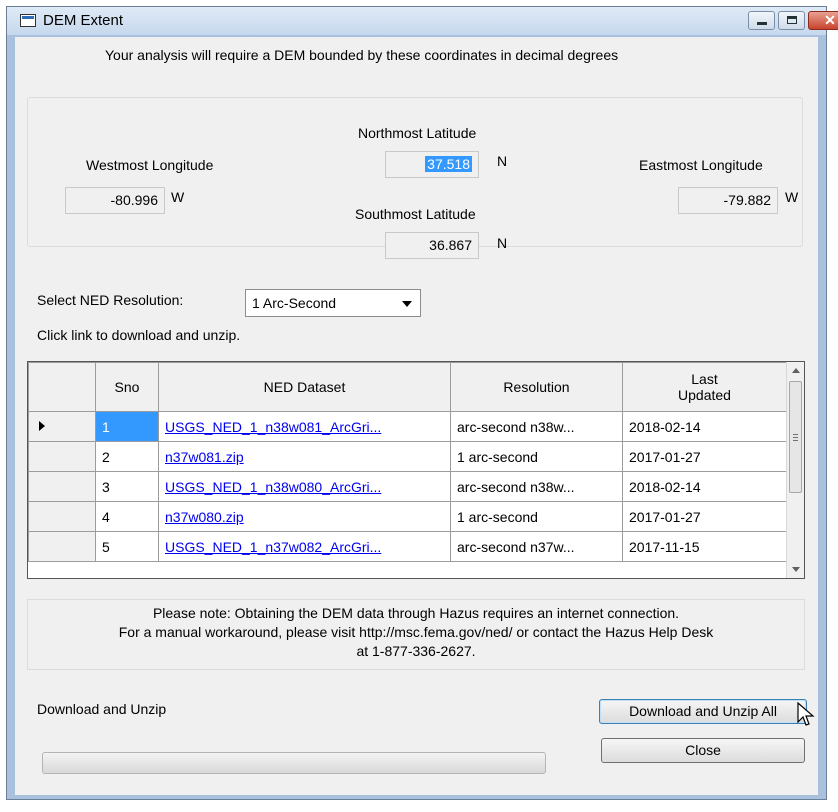 The width and height of the screenshot is (838, 812). What do you see at coordinates (761, 20) in the screenshot?
I see `minimize-button` at bounding box center [761, 20].